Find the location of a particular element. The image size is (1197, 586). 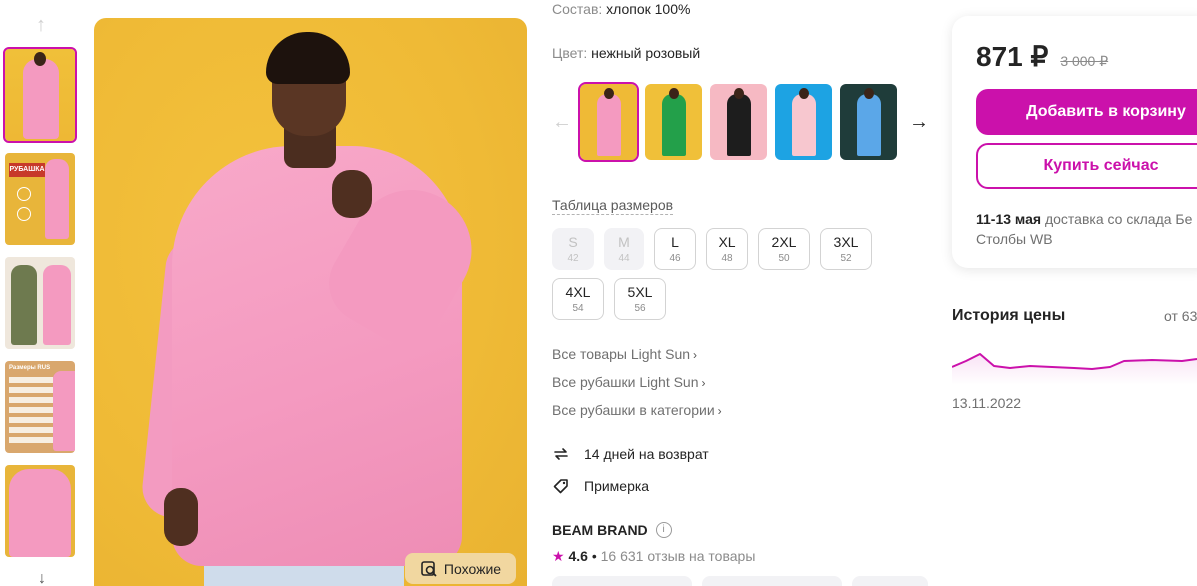

color-value: нежный розовый is located at coordinates (646, 53).